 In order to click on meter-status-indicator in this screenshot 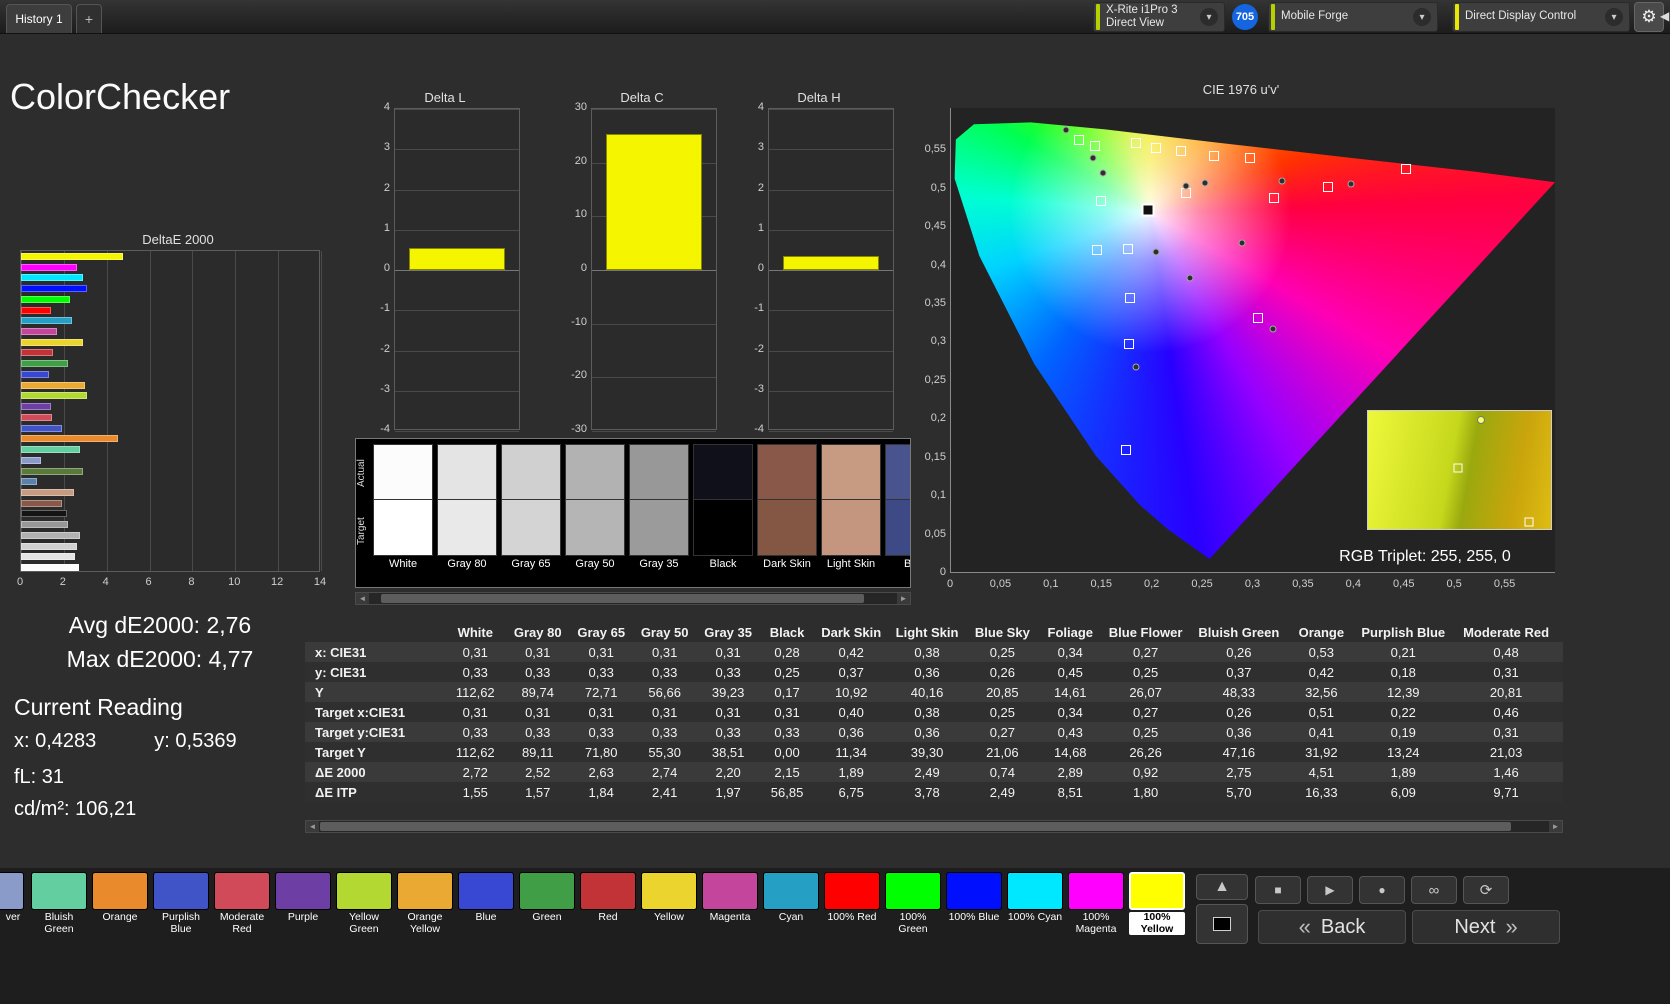, I will do `click(1098, 17)`.